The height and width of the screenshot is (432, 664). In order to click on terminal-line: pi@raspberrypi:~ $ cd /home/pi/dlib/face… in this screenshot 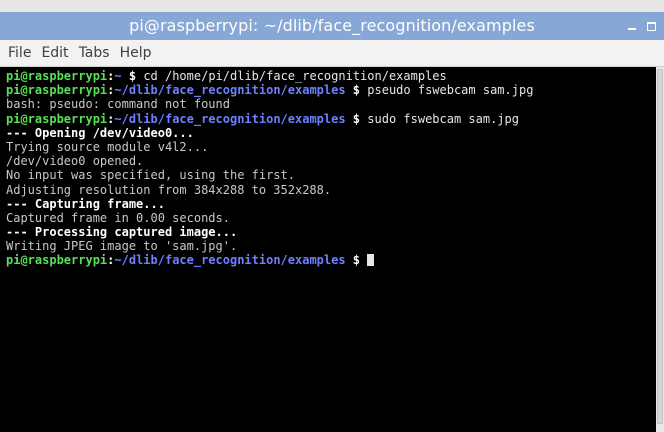, I will do `click(331, 76)`.